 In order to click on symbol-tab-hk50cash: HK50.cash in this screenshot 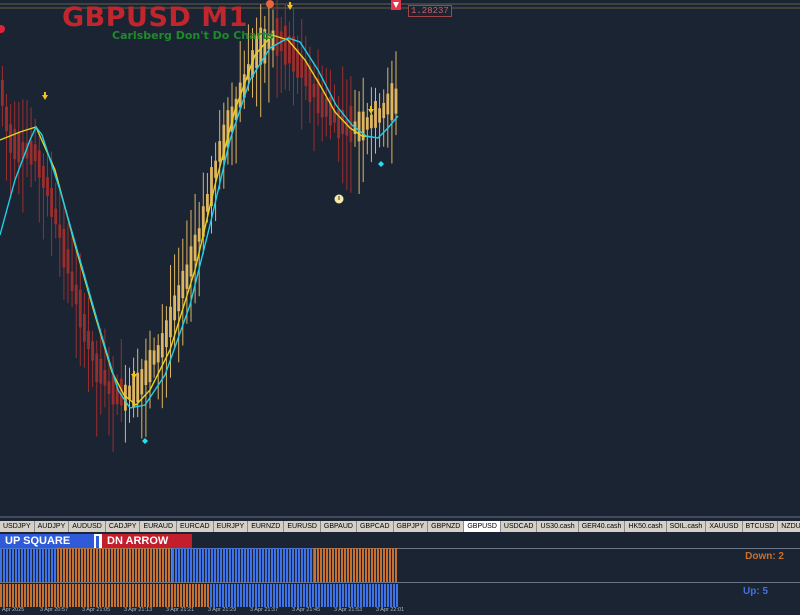, I will do `click(646, 526)`.